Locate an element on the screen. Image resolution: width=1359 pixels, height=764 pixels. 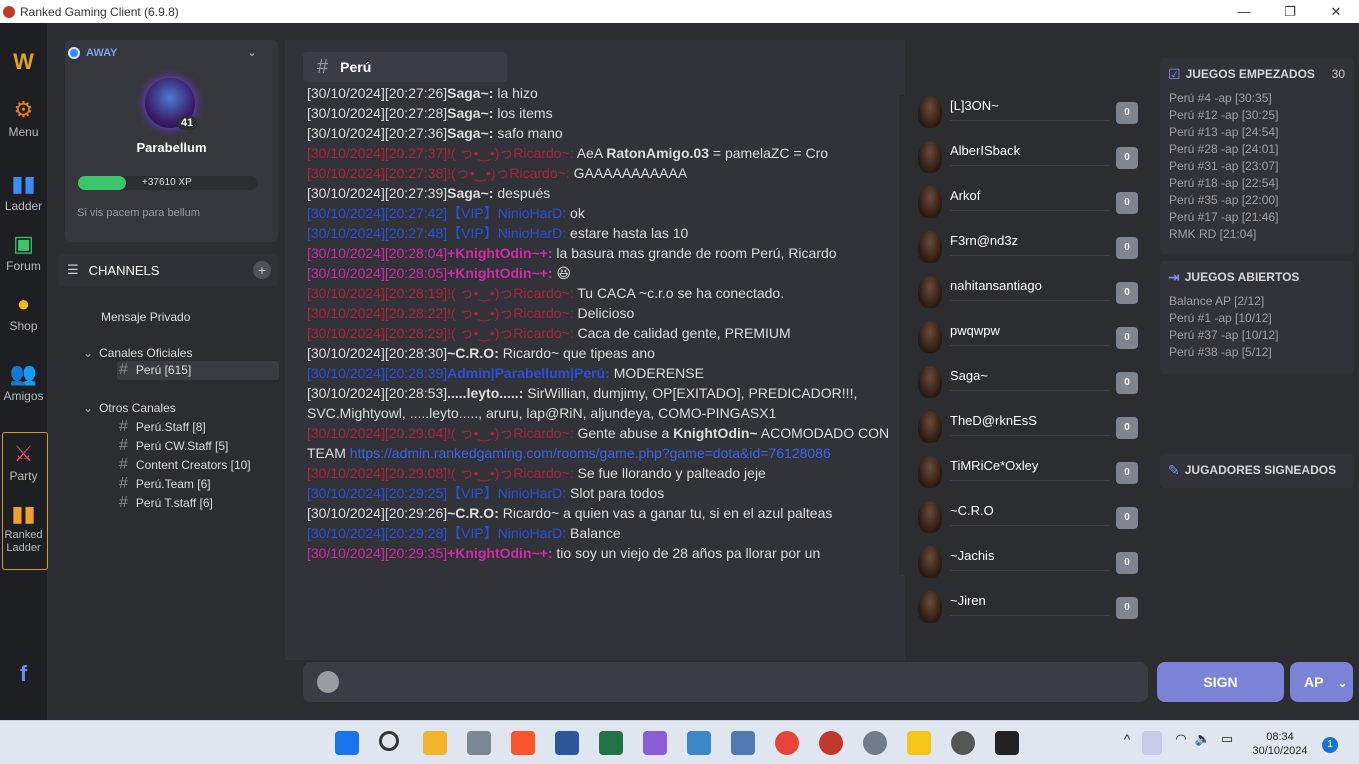
windows-start-icon is located at coordinates (347, 743).